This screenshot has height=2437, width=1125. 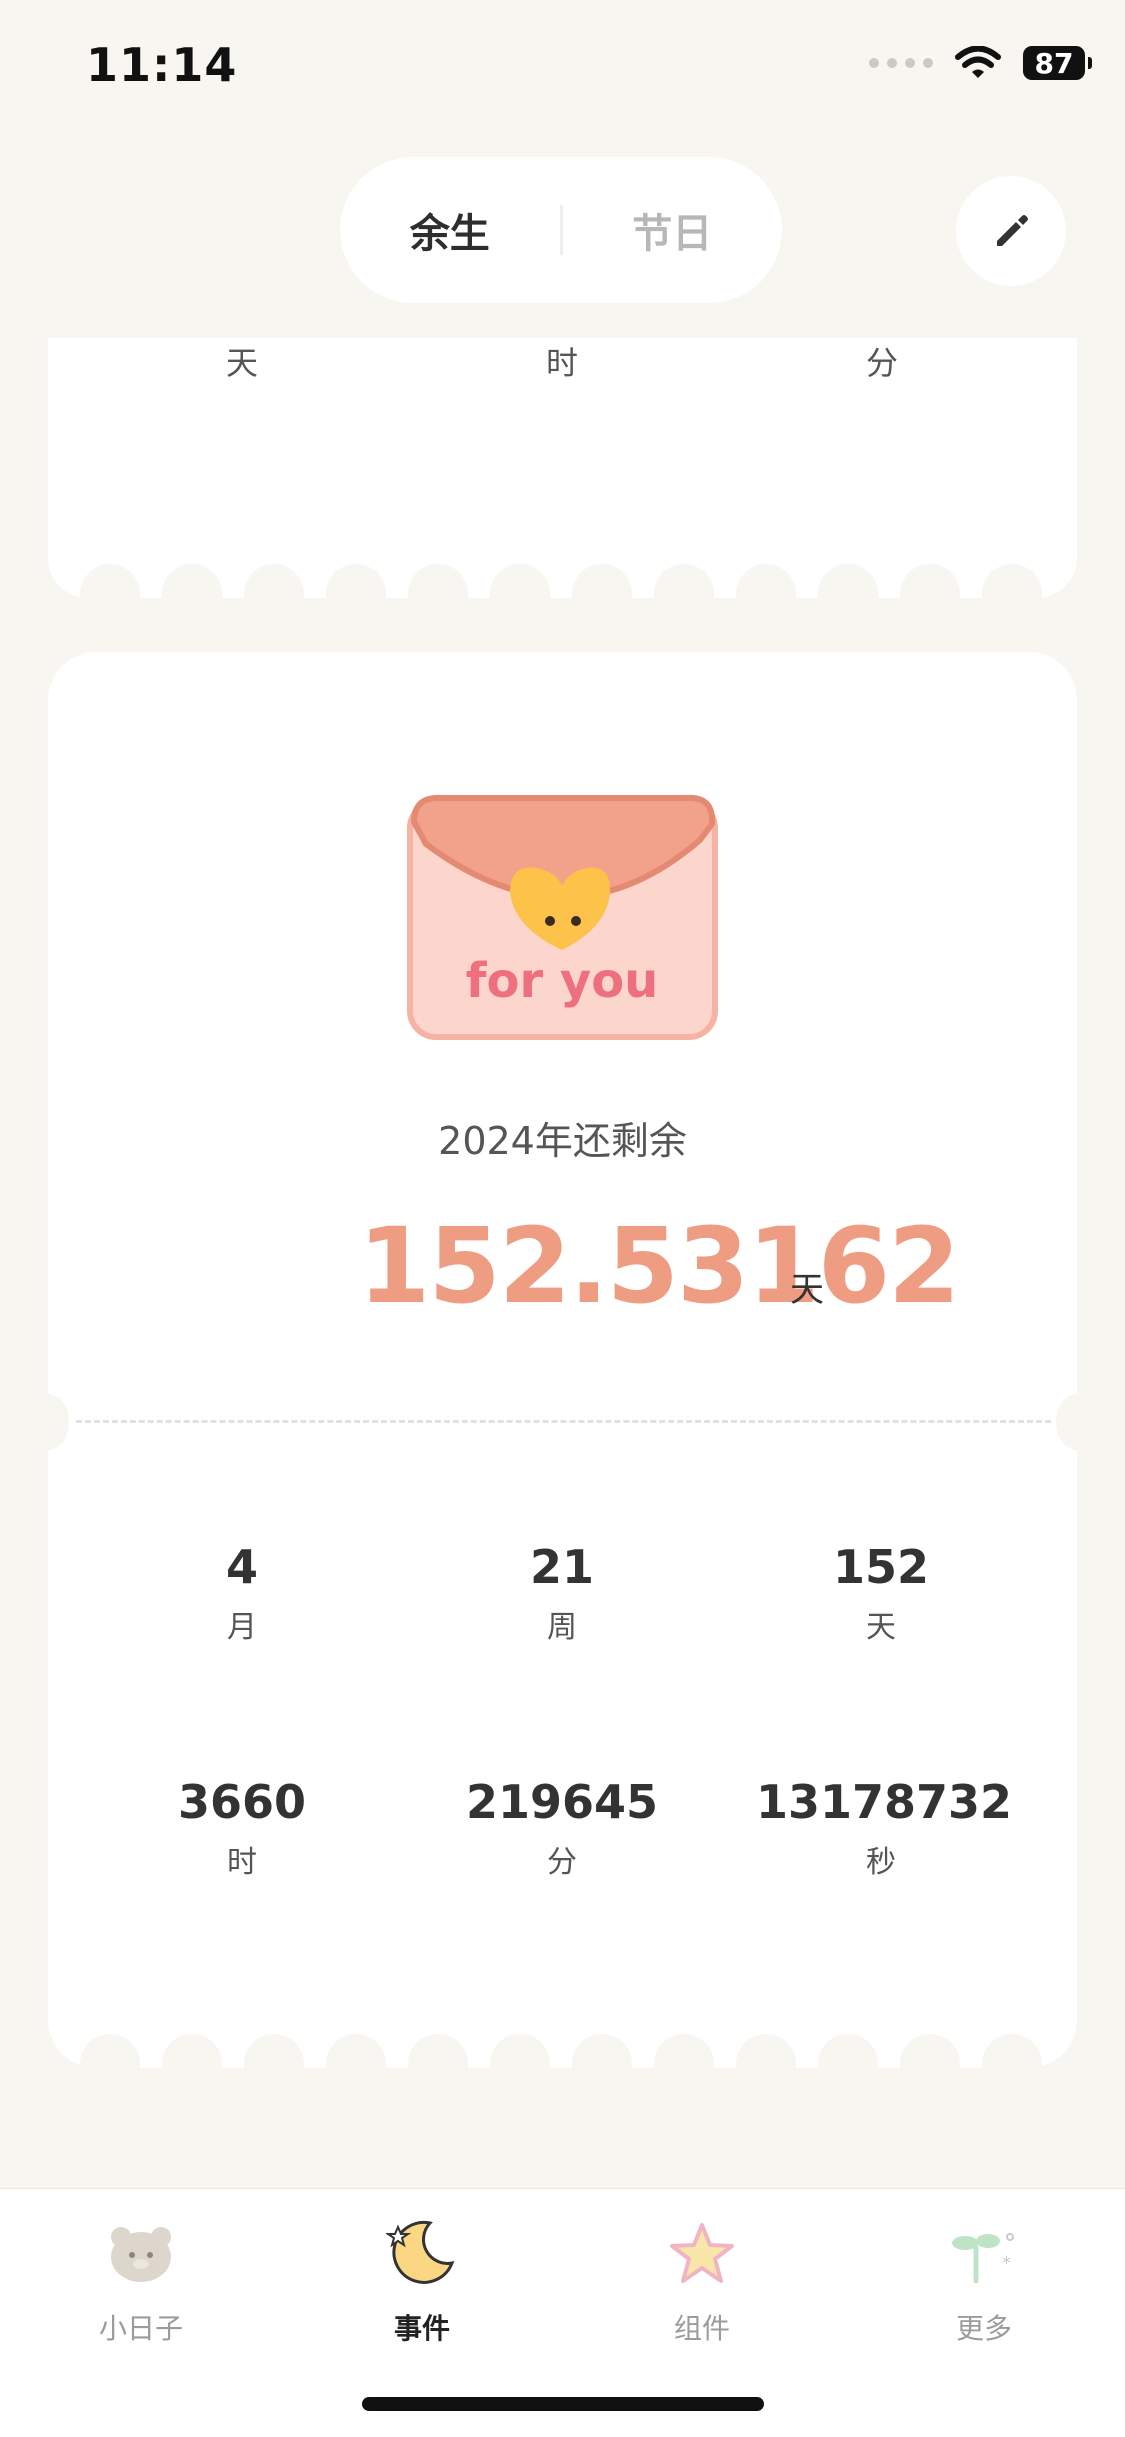 I want to click on status-time: 11:14, so click(x=162, y=65).